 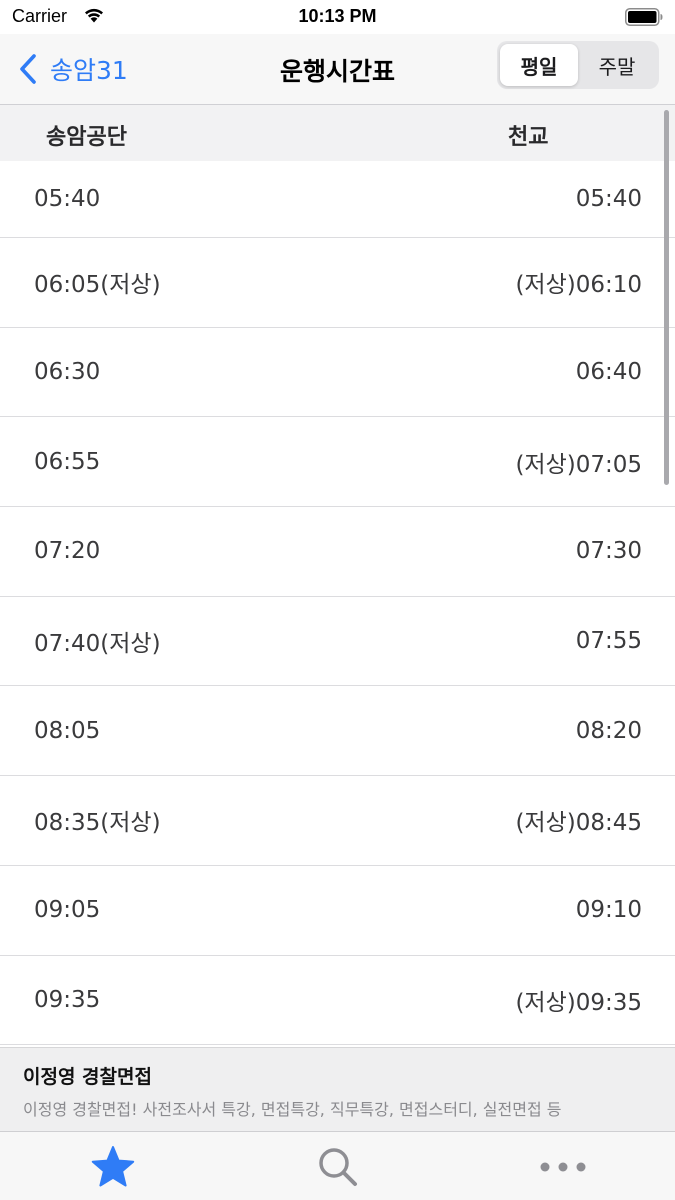 I want to click on departure-time-origin: 07:20, so click(x=67, y=551).